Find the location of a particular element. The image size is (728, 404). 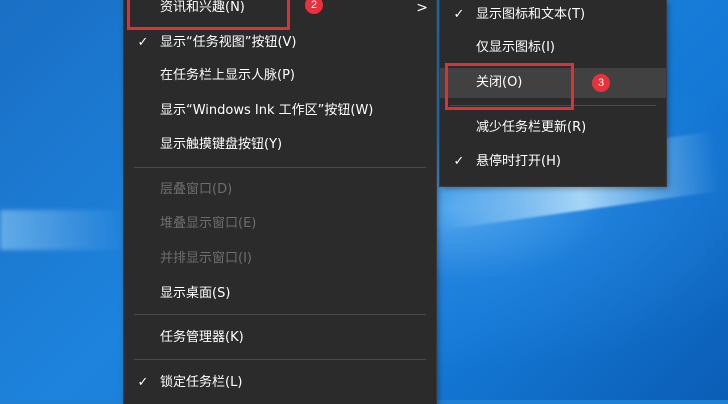

submenu-item-reduce-updates: 减少任务栏更新(R) is located at coordinates (553, 128).